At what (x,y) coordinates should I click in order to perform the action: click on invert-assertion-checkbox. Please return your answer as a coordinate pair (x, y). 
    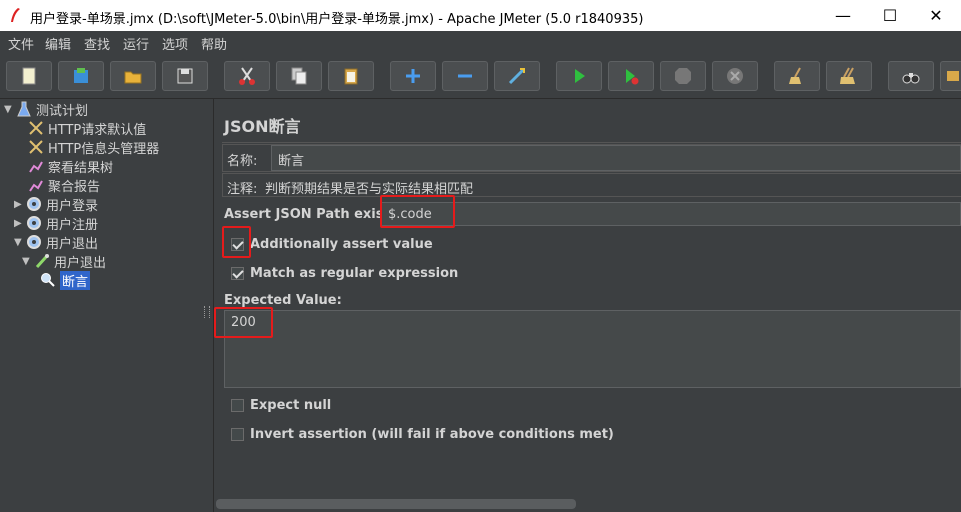
    Looking at the image, I should click on (237, 434).